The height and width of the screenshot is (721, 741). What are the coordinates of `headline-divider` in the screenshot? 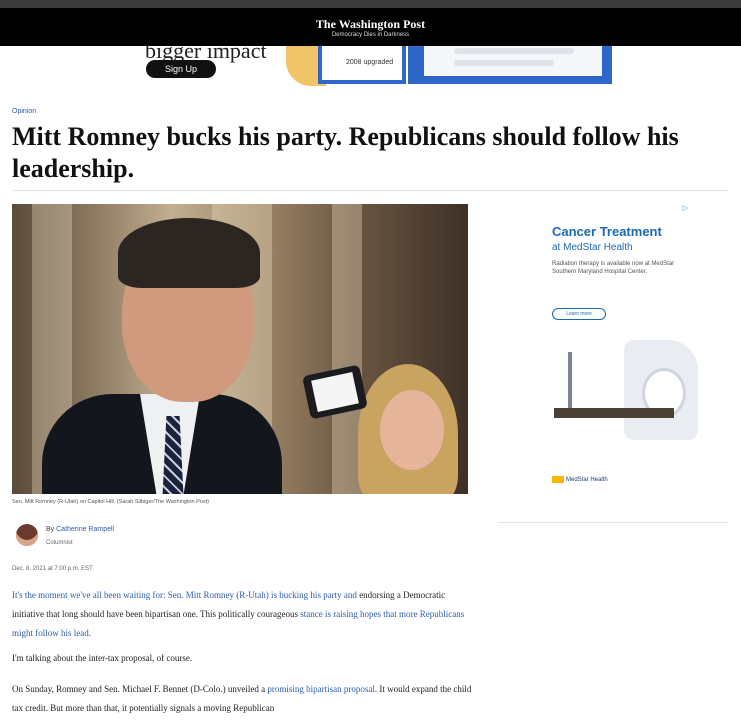 It's located at (370, 190).